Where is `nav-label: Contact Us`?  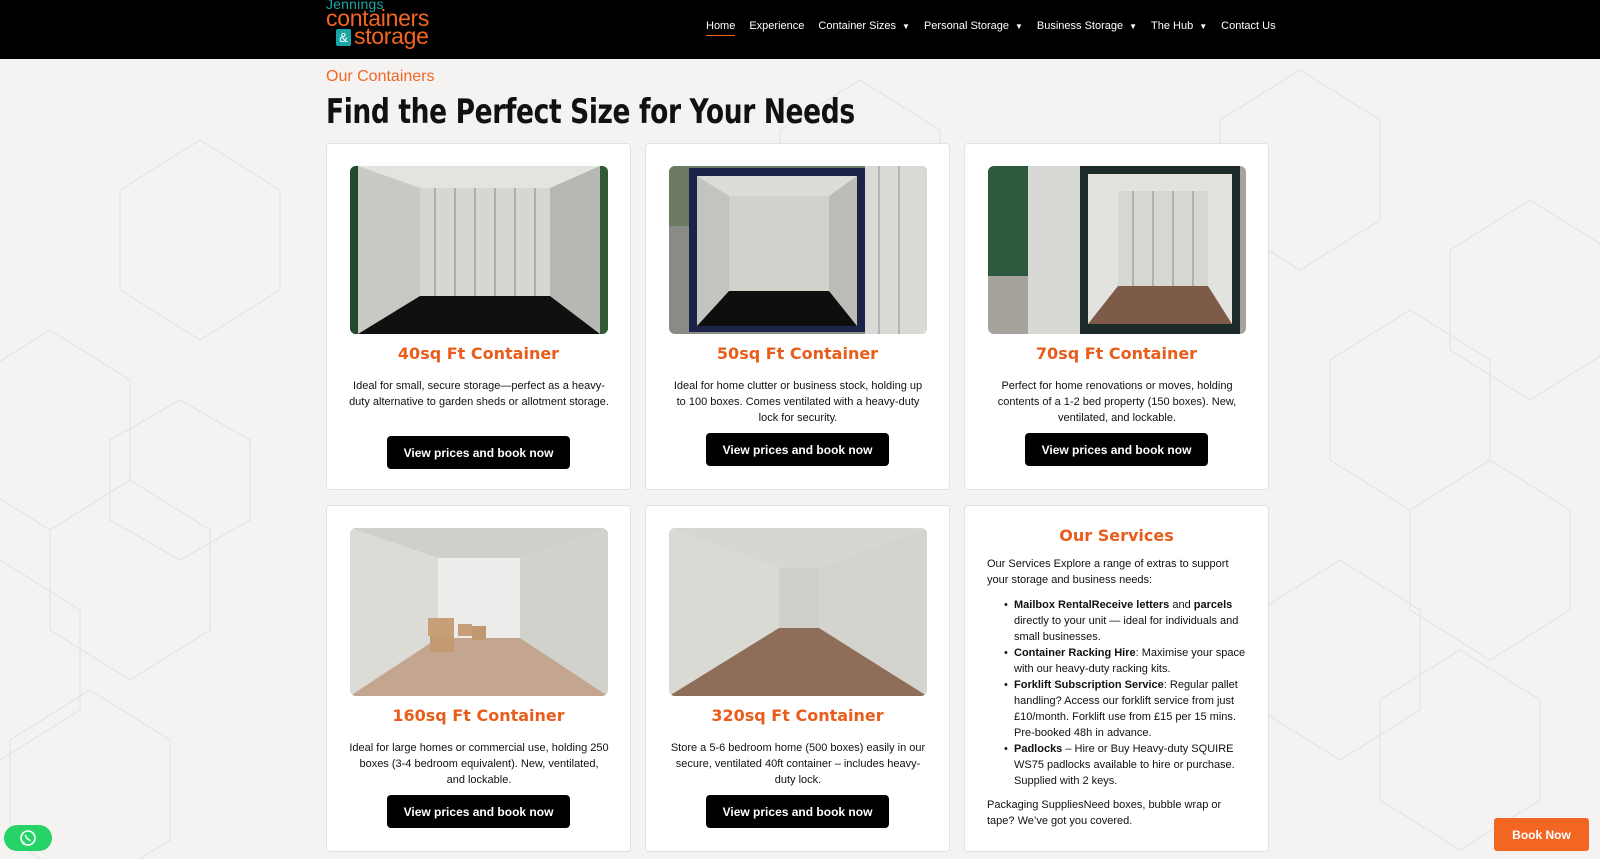
nav-label: Contact Us is located at coordinates (1248, 26).